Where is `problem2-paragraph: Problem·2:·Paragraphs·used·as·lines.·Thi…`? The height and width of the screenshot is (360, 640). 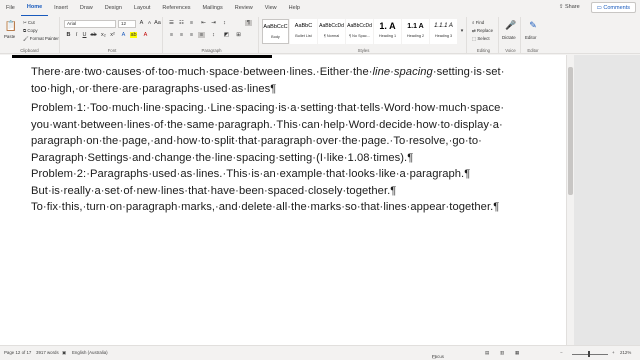 problem2-paragraph: Problem·2:·Paragraphs·used·as·lines.·Thi… is located at coordinates (265, 191).